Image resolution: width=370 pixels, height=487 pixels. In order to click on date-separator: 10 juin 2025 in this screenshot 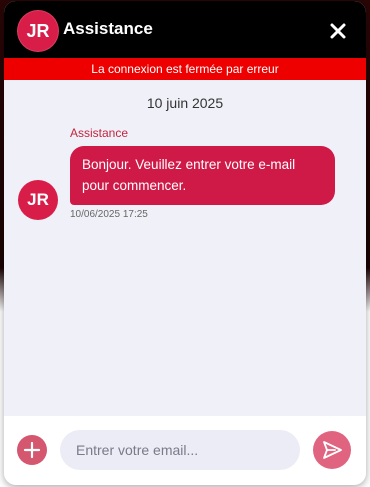, I will do `click(185, 103)`.